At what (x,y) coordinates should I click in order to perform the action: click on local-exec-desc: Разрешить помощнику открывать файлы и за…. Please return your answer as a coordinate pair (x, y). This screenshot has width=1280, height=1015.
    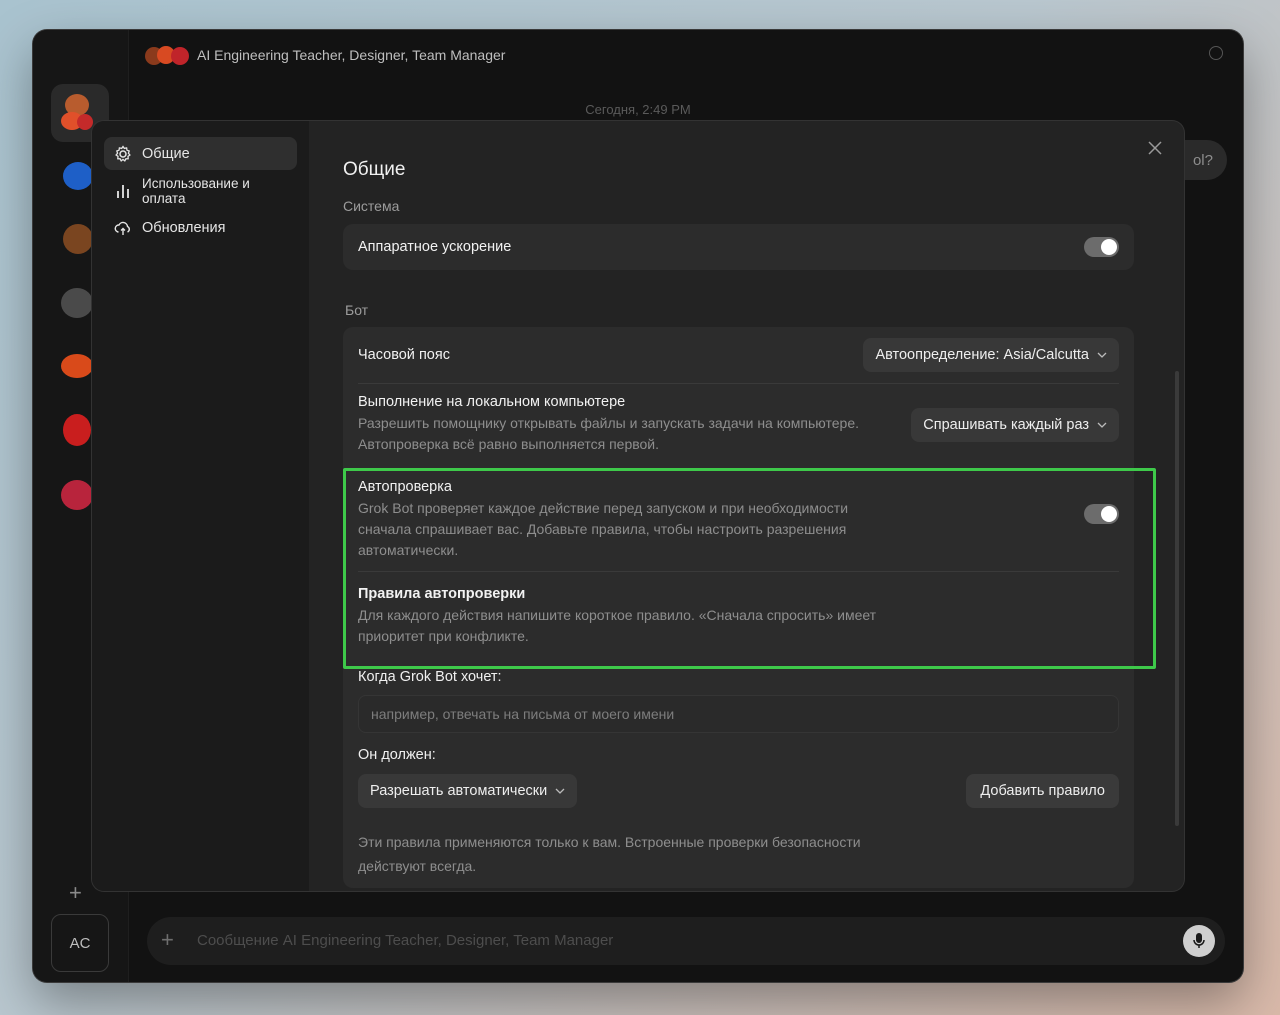
    Looking at the image, I should click on (608, 433).